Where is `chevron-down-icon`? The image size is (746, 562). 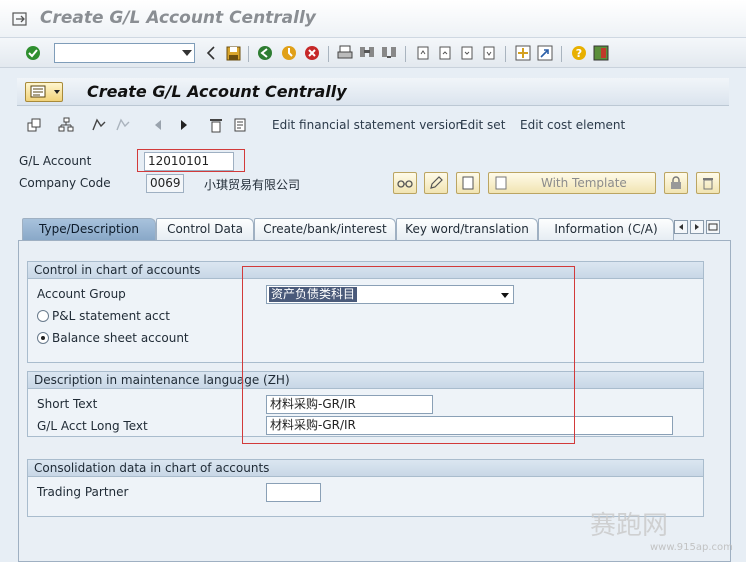 chevron-down-icon is located at coordinates (187, 53).